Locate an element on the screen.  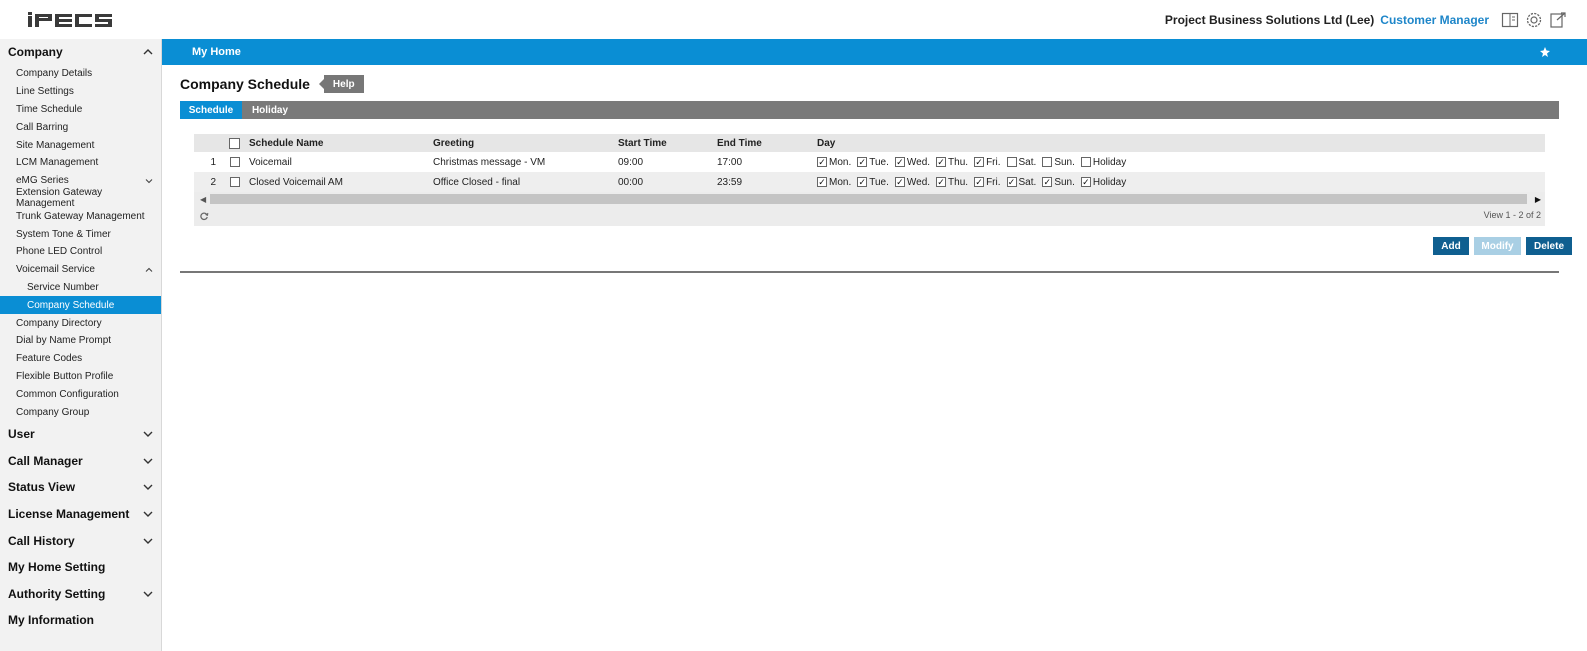
role-link: Customer Manager is located at coordinates (1434, 20).